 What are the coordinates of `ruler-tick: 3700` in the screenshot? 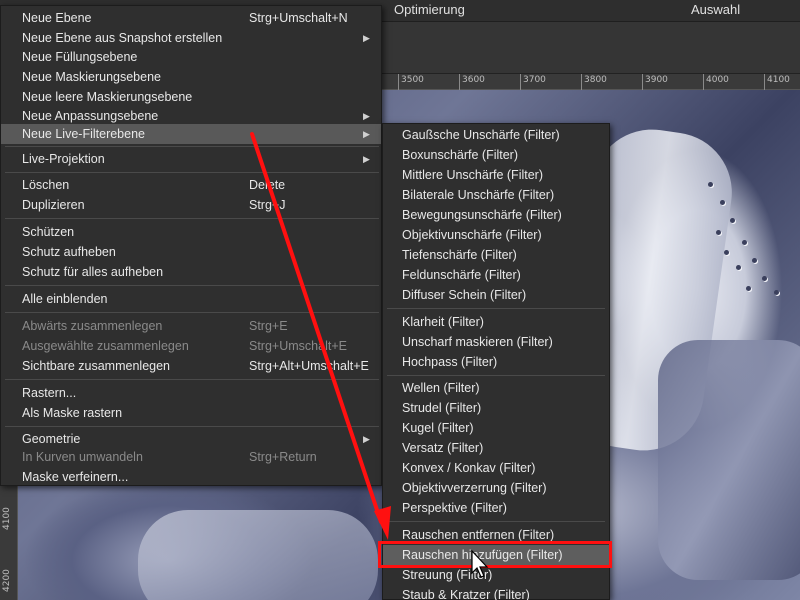 It's located at (533, 82).